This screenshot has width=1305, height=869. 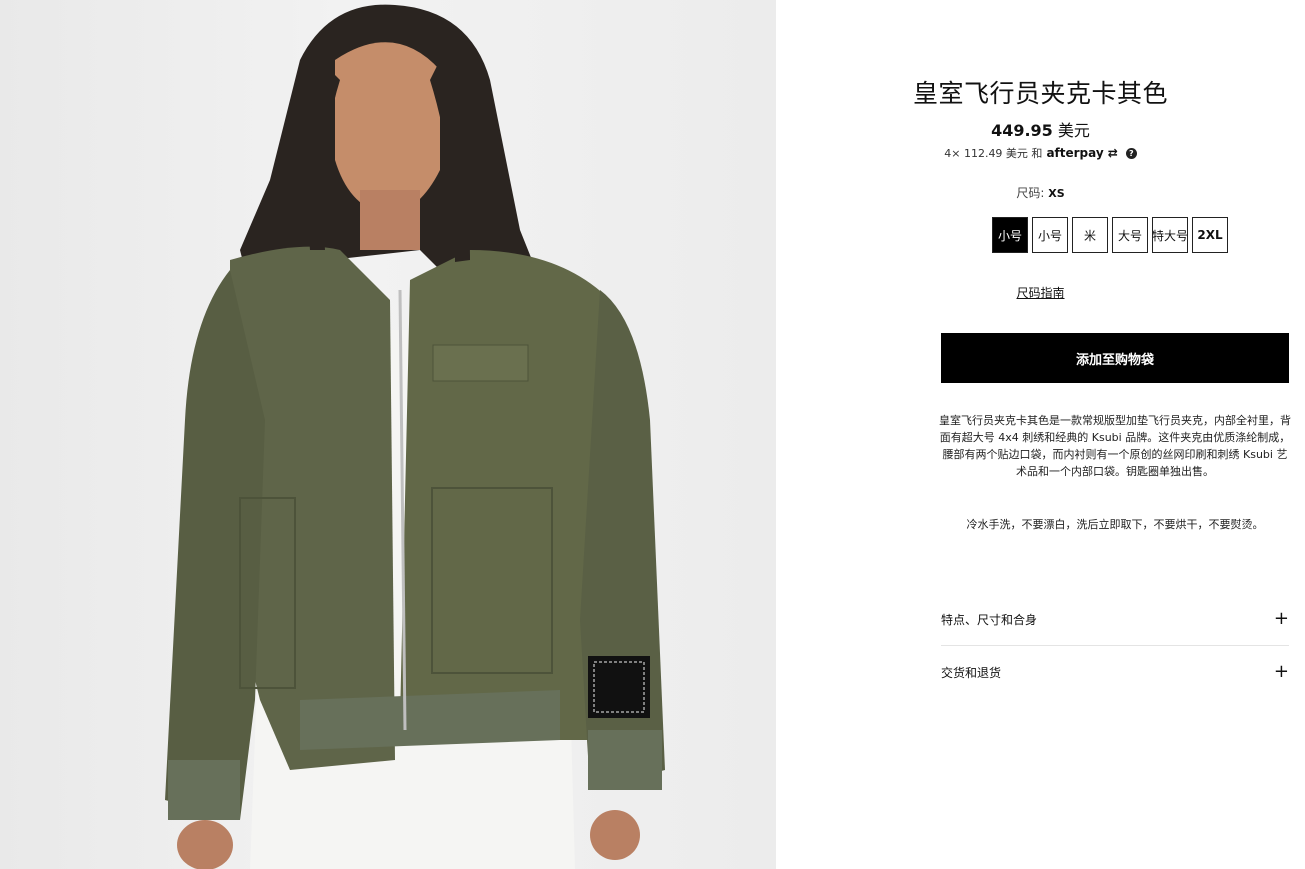 What do you see at coordinates (1010, 235) in the screenshot?
I see `size-option-1: 小号` at bounding box center [1010, 235].